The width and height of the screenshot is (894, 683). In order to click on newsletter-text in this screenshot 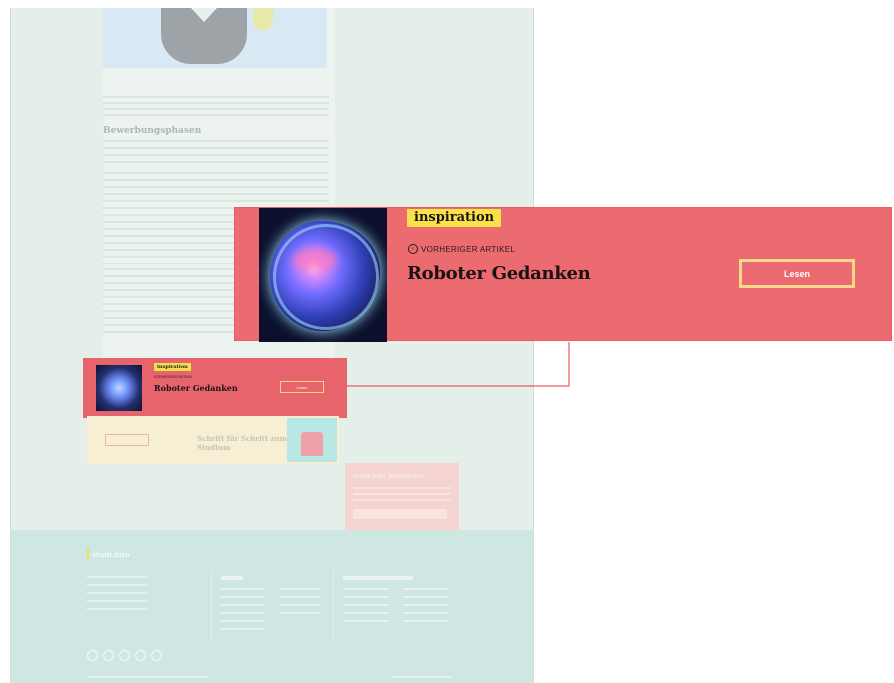, I will do `click(402, 494)`.